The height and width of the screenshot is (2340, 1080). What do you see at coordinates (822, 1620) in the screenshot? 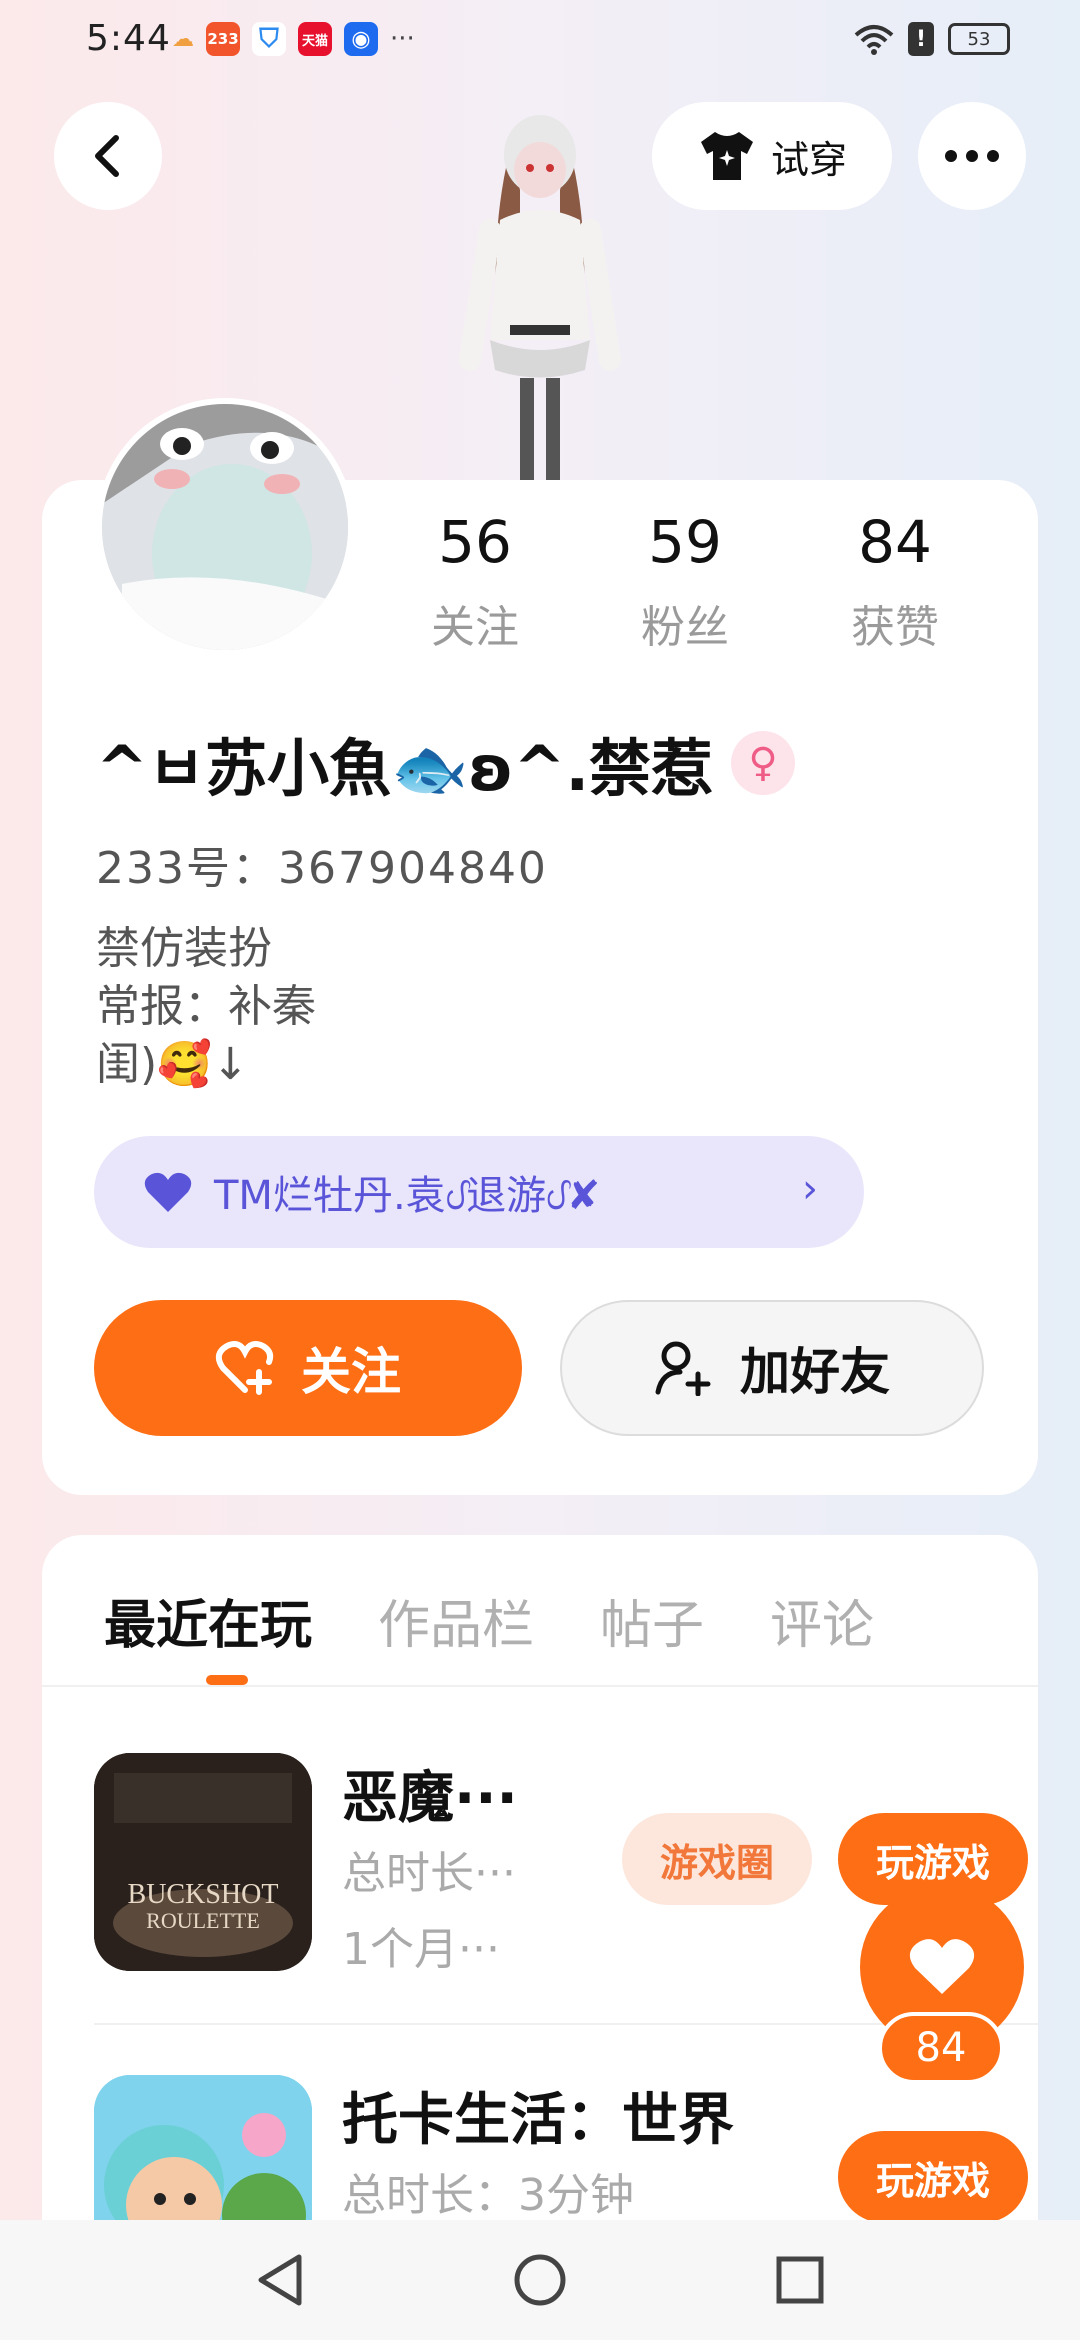
I see `tab-comments: 评论` at bounding box center [822, 1620].